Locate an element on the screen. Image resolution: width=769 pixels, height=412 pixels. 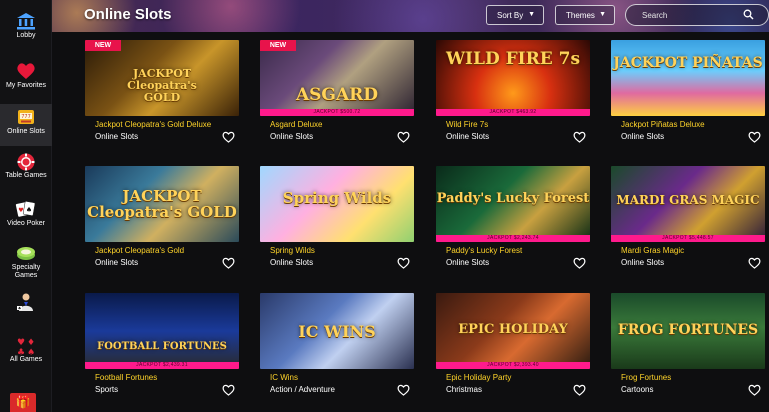
game-name: Wild Fire 7s is located at coordinates (467, 124).